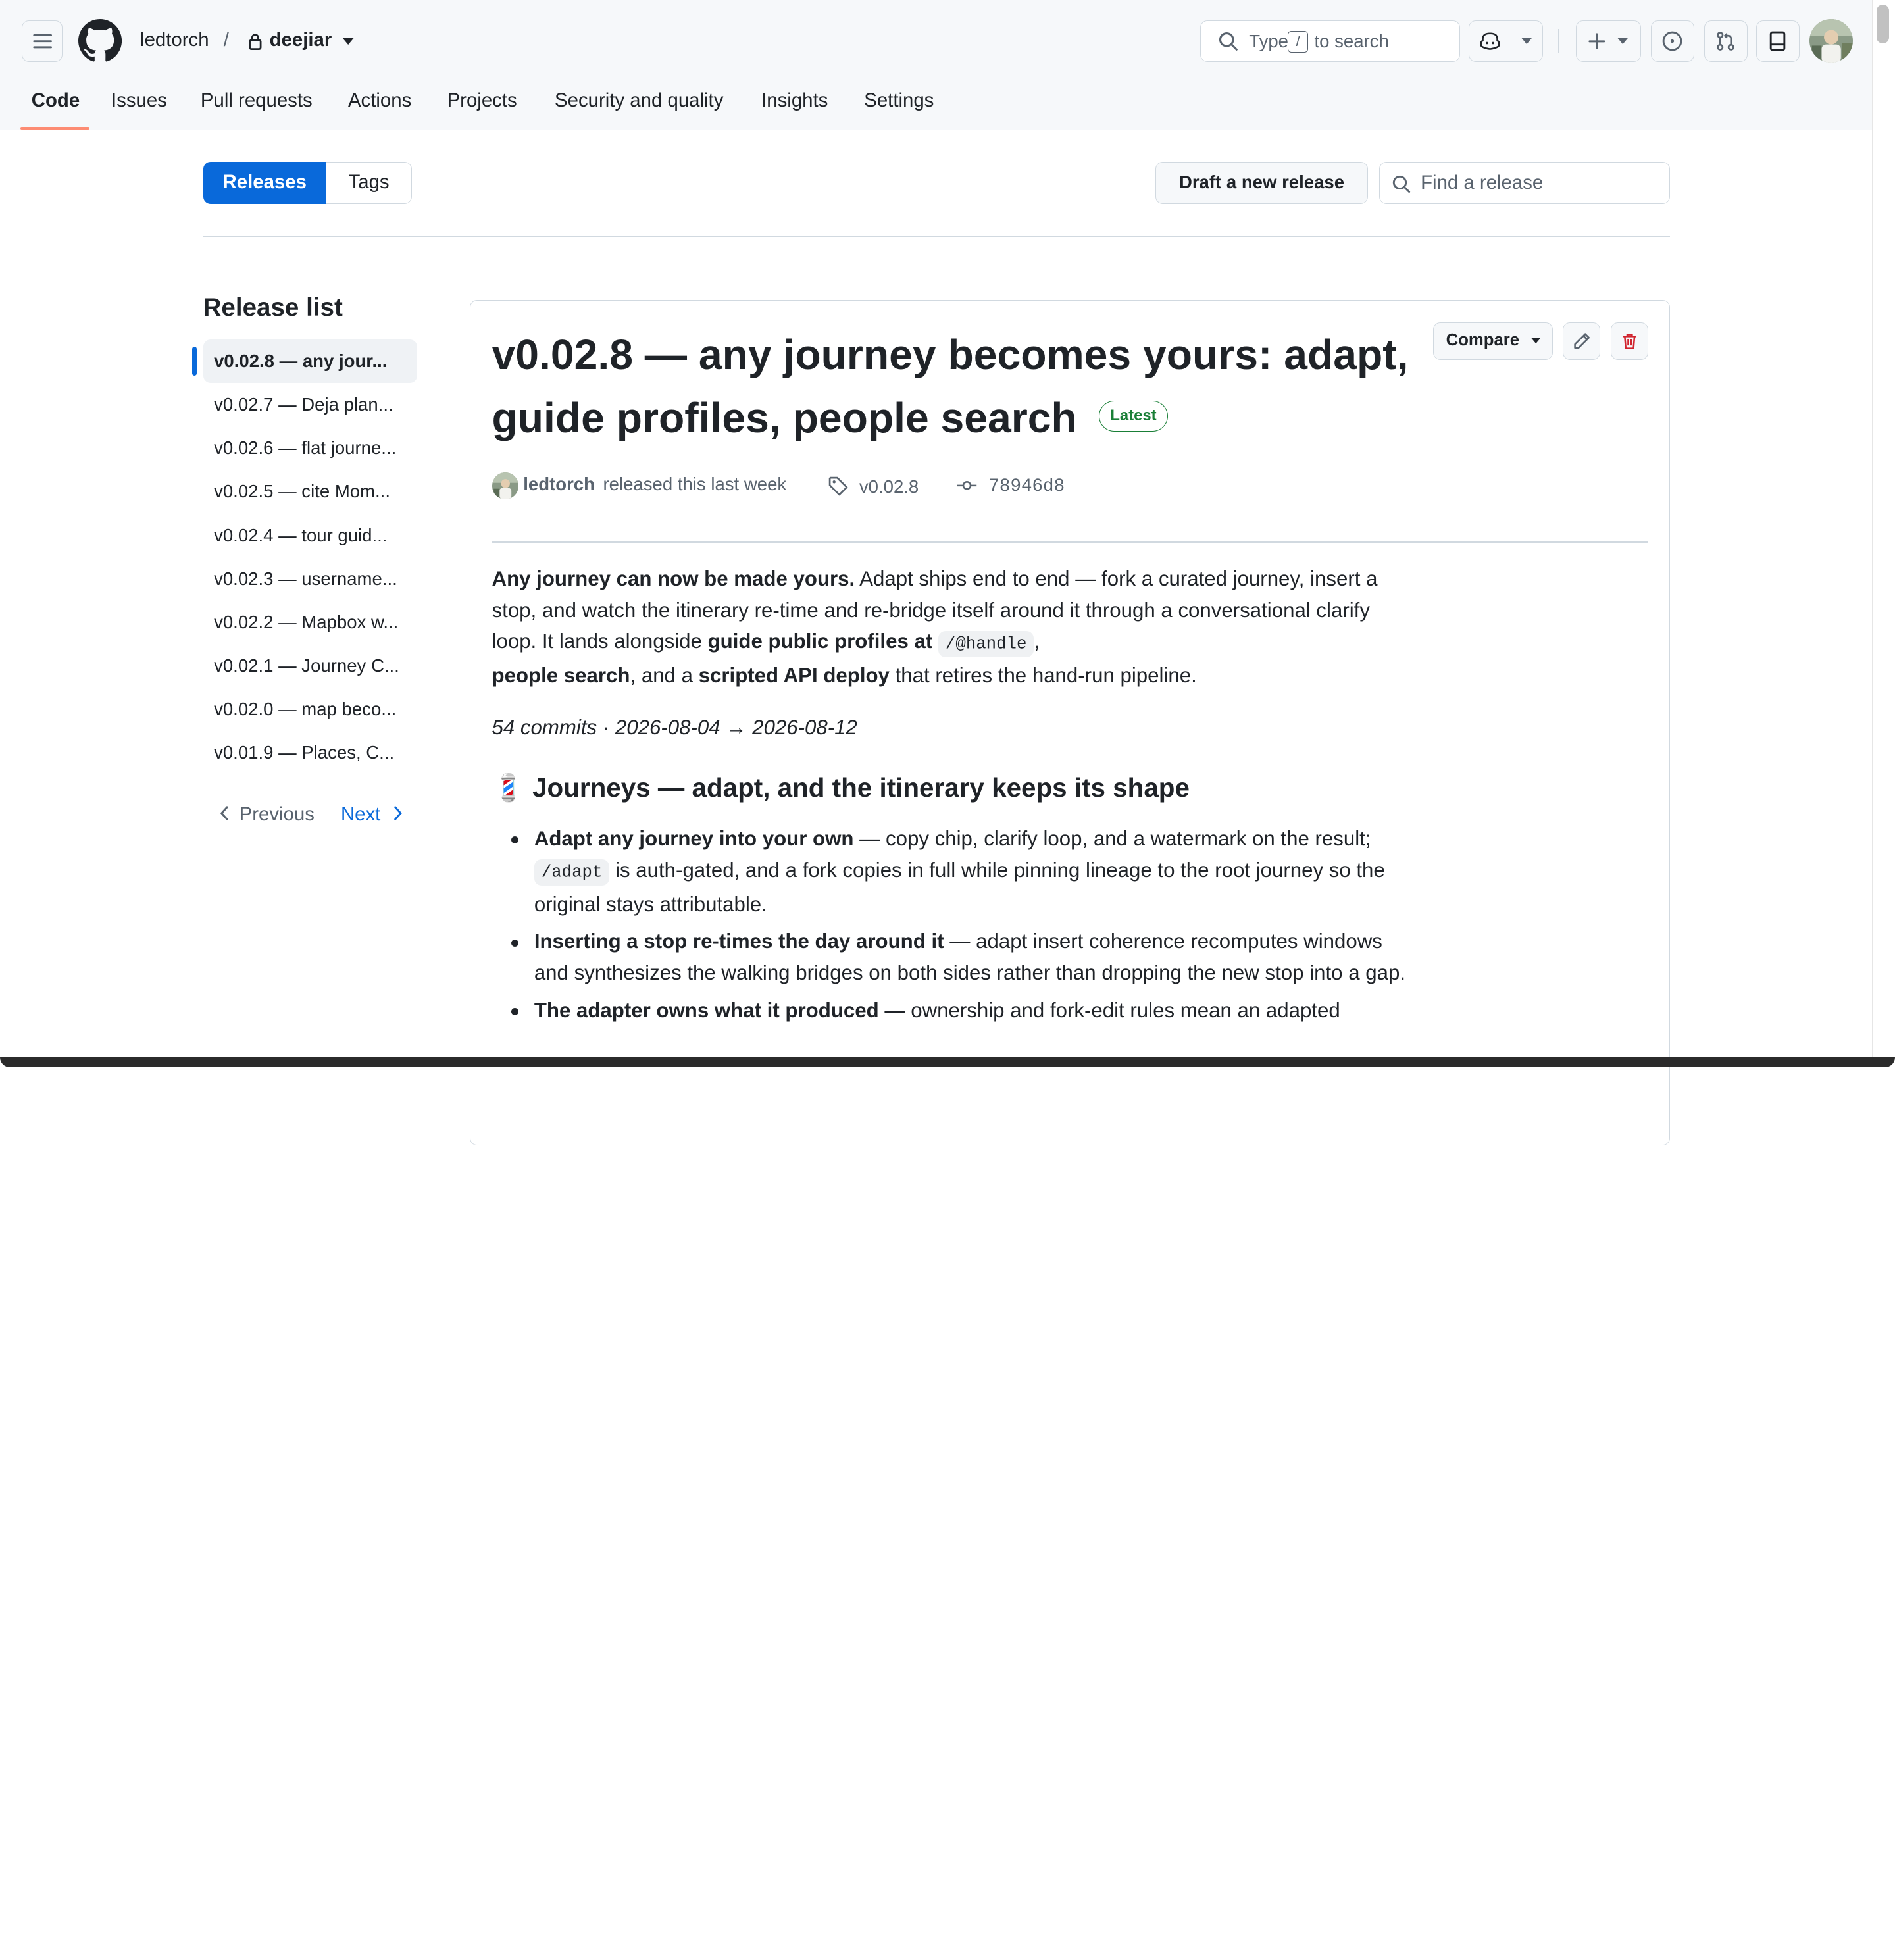 The width and height of the screenshot is (1895, 1960). What do you see at coordinates (706, 1010) in the screenshot?
I see `bullet-lead: The adapter owns what it produced` at bounding box center [706, 1010].